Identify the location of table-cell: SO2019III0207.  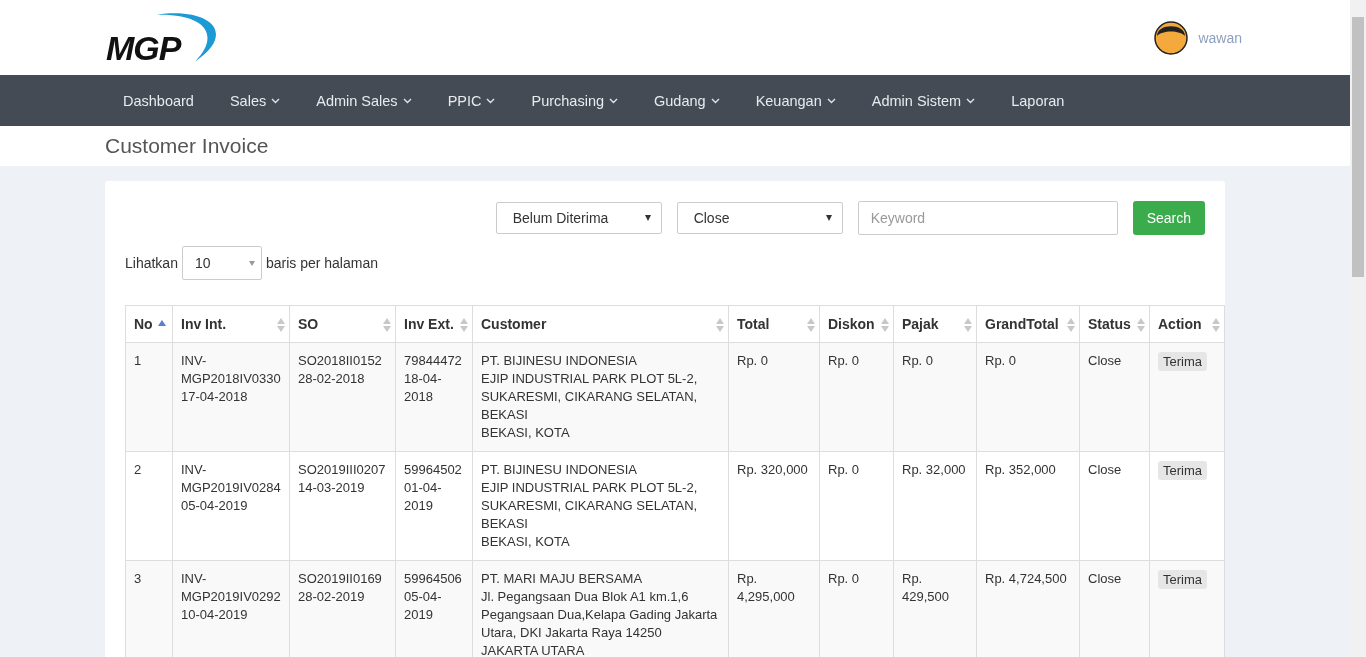
(342, 470).